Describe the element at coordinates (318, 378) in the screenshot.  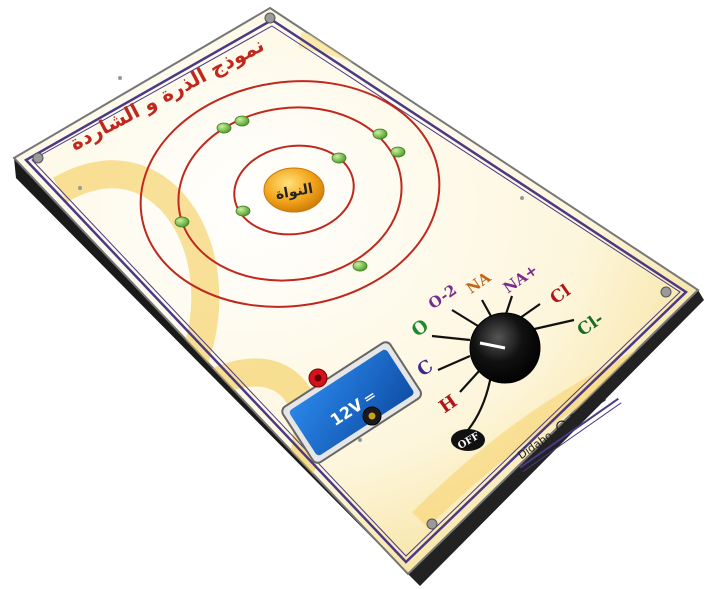
I see `terminal-positive-hole` at that location.